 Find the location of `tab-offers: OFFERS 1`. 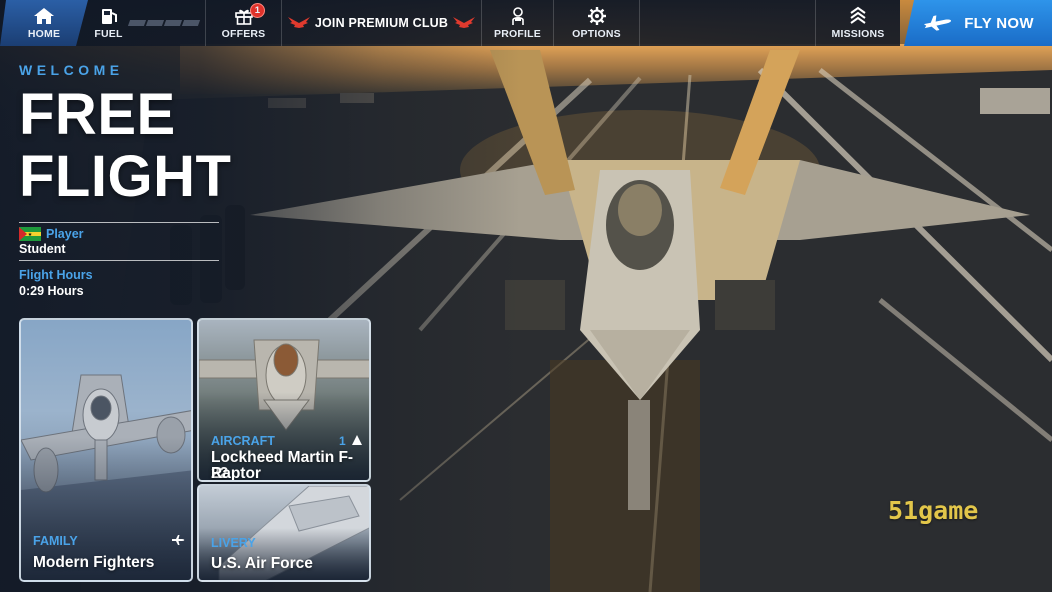

tab-offers: OFFERS 1 is located at coordinates (244, 23).